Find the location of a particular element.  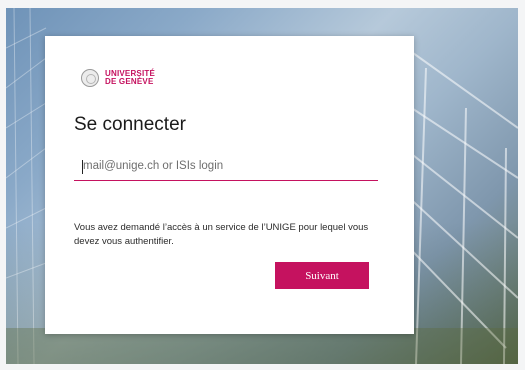

page-title: Se connecter is located at coordinates (130, 124).